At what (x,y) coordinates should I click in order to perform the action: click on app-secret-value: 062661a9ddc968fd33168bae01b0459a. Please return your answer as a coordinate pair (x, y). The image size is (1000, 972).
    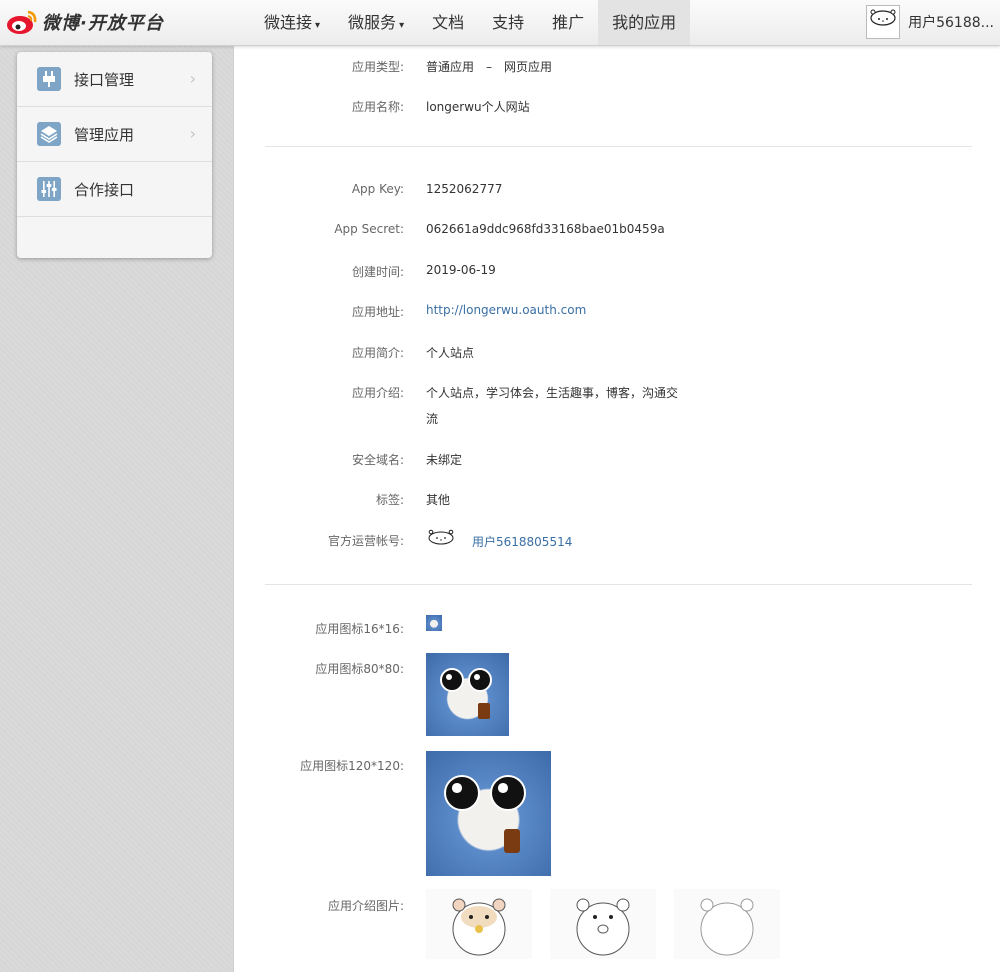
    Looking at the image, I should click on (545, 229).